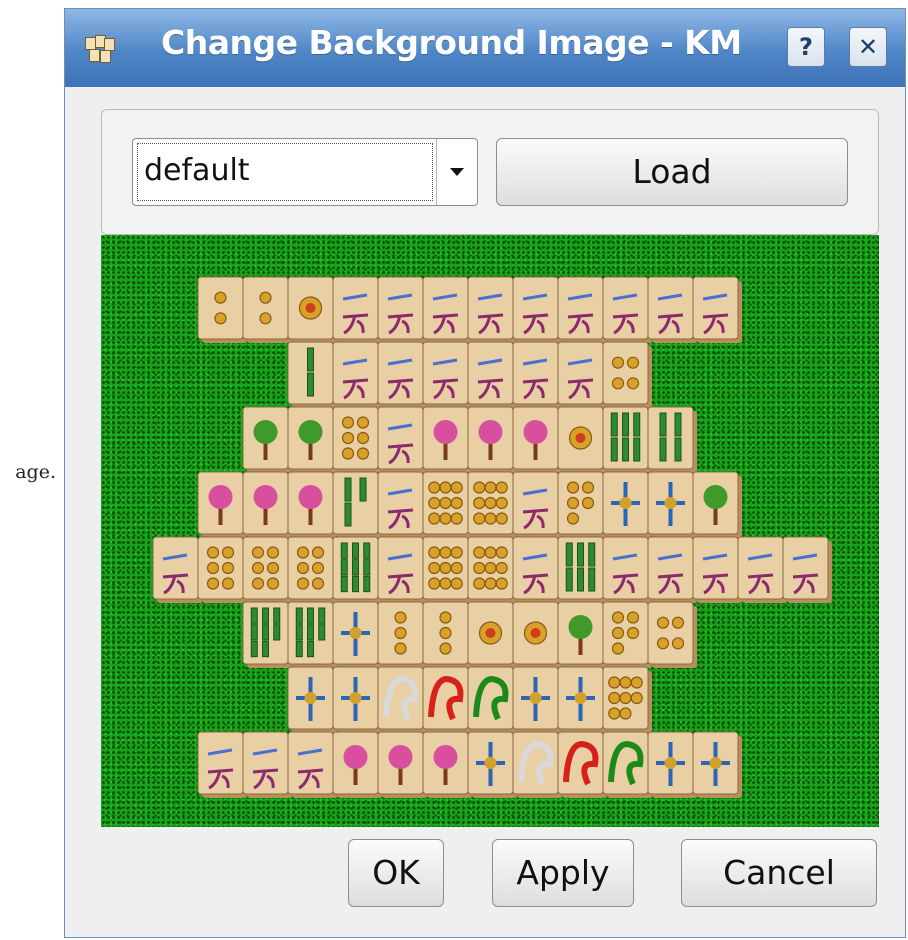 This screenshot has width=908, height=940. I want to click on ok-button: OK, so click(396, 873).